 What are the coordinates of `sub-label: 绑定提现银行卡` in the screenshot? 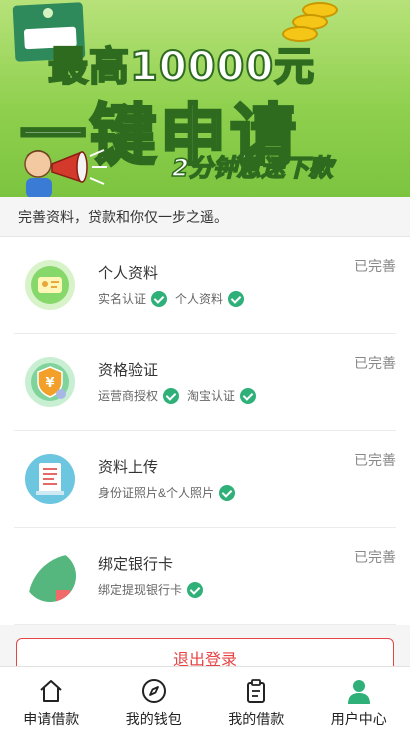 It's located at (140, 590).